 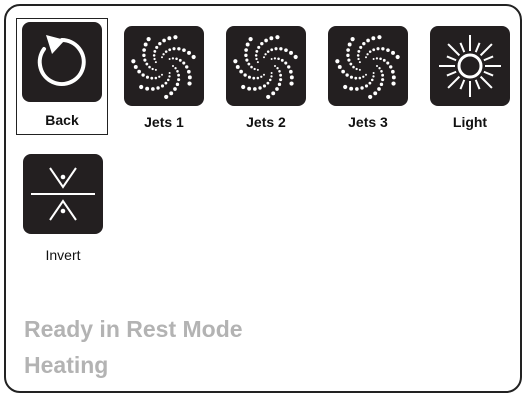 What do you see at coordinates (470, 66) in the screenshot?
I see `sun-icon` at bounding box center [470, 66].